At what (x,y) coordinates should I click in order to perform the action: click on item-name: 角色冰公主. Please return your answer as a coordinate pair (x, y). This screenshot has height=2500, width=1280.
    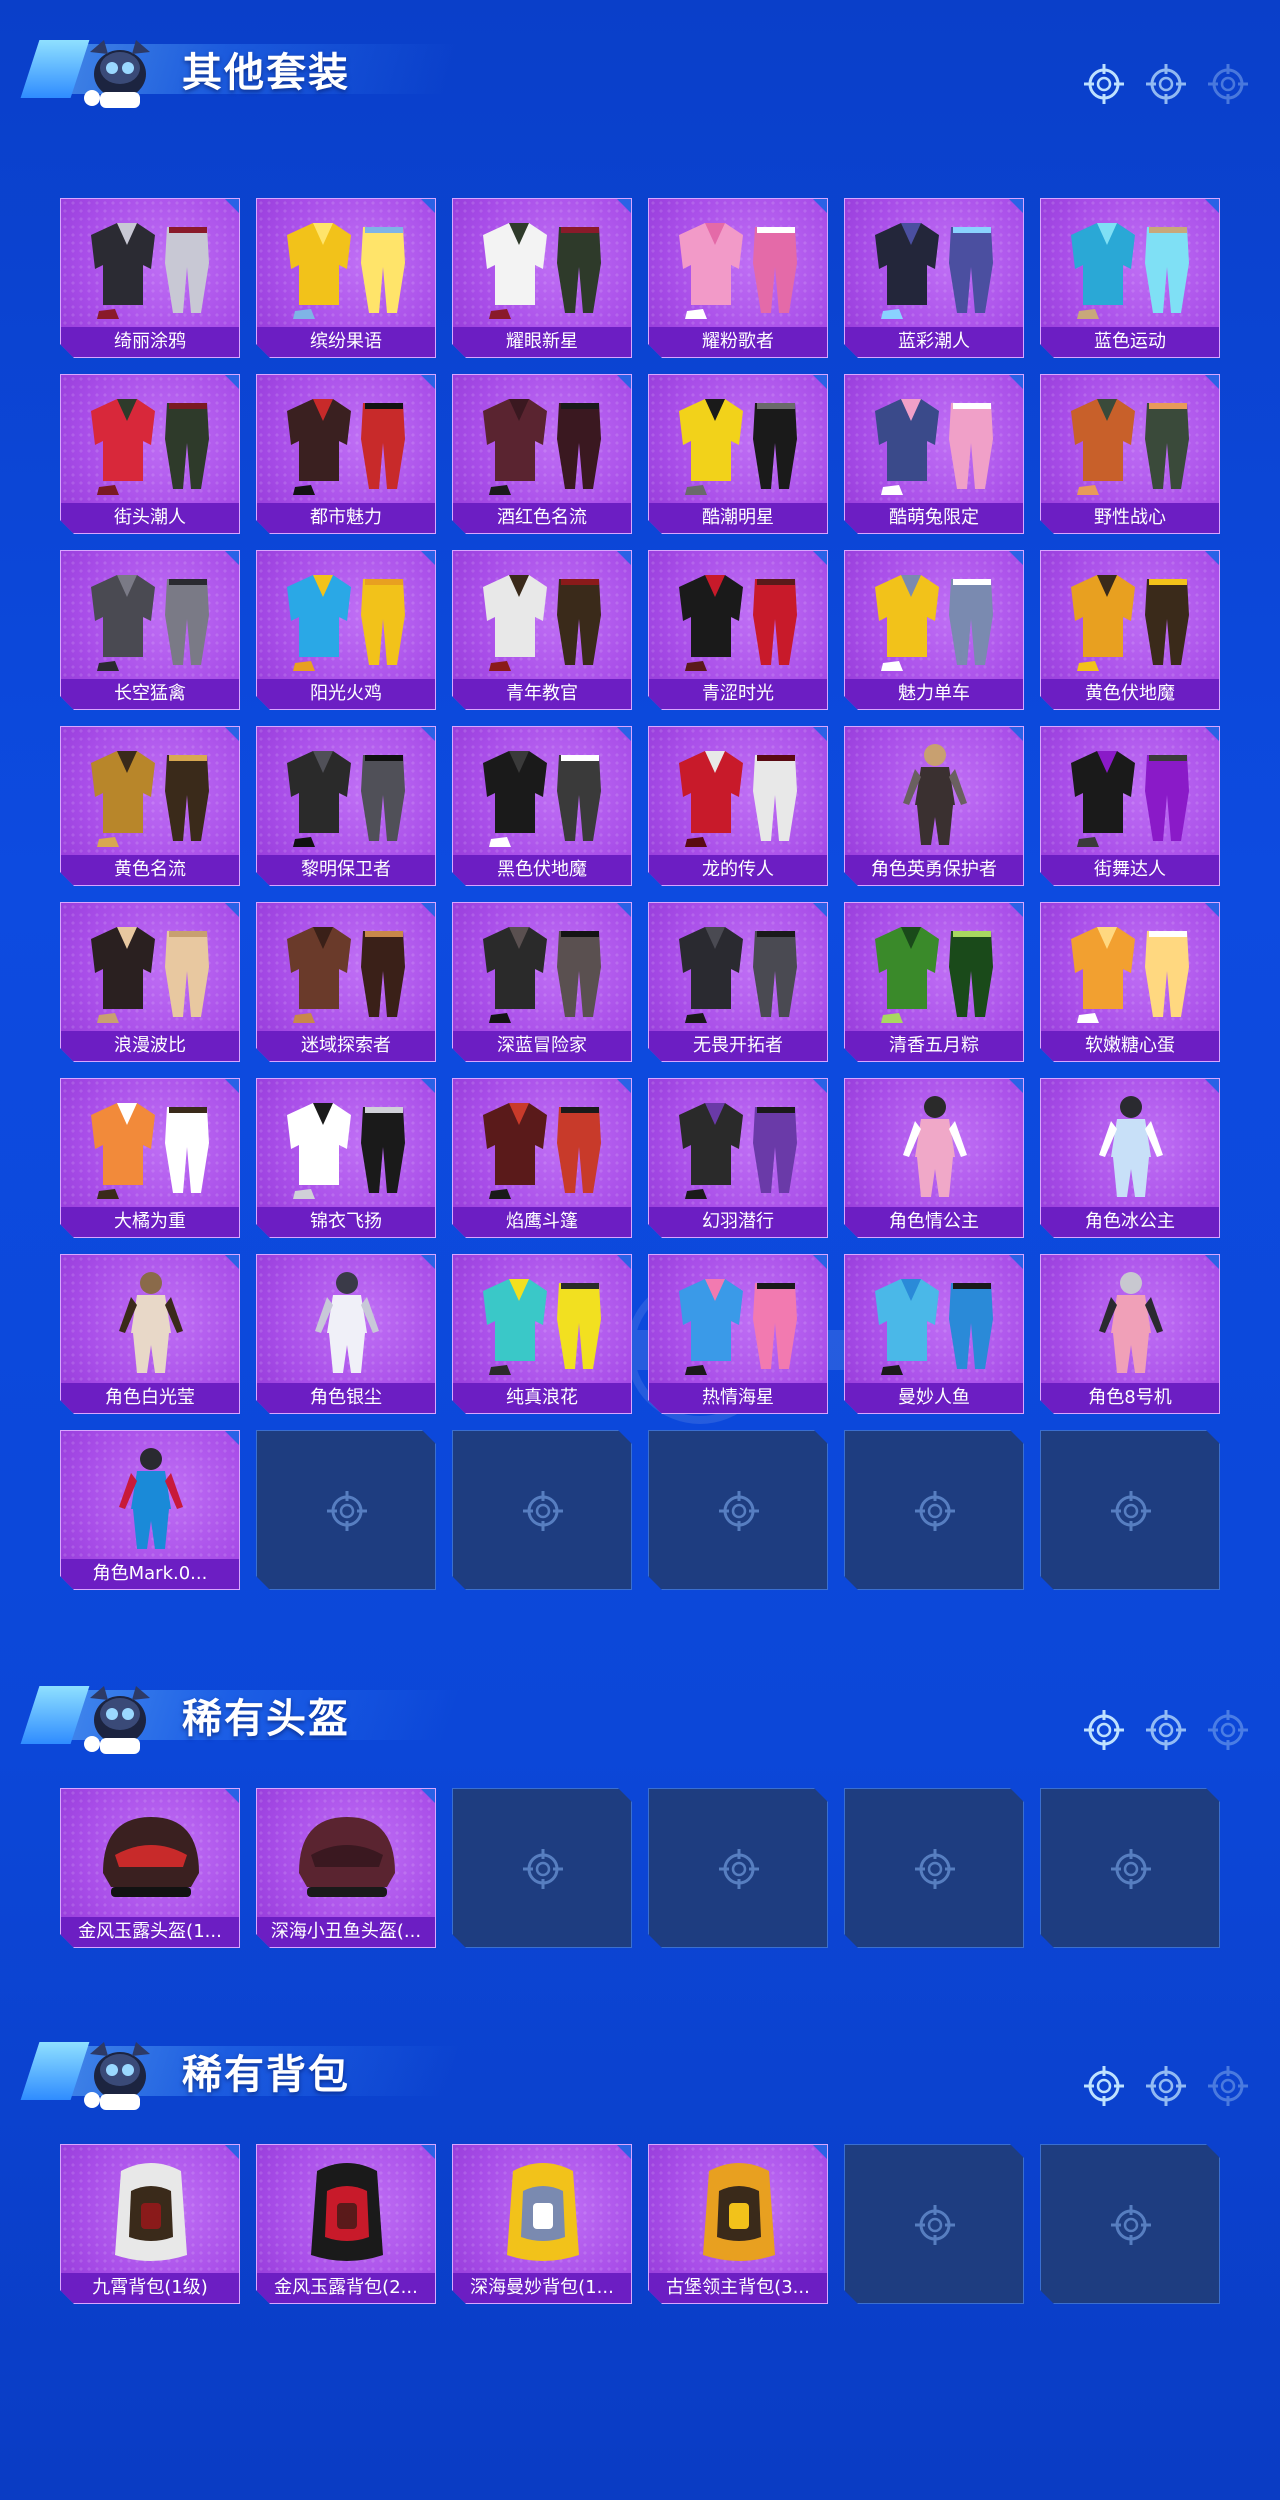
    Looking at the image, I should click on (1130, 1222).